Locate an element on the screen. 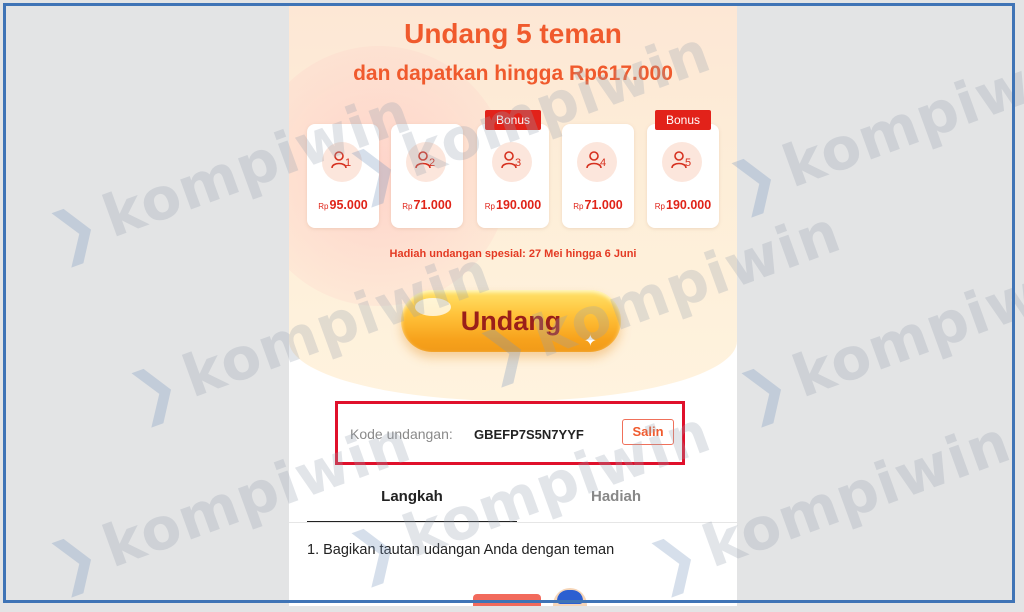 The height and width of the screenshot is (612, 1024). invite-code-label: Kode undangan: is located at coordinates (401, 434).